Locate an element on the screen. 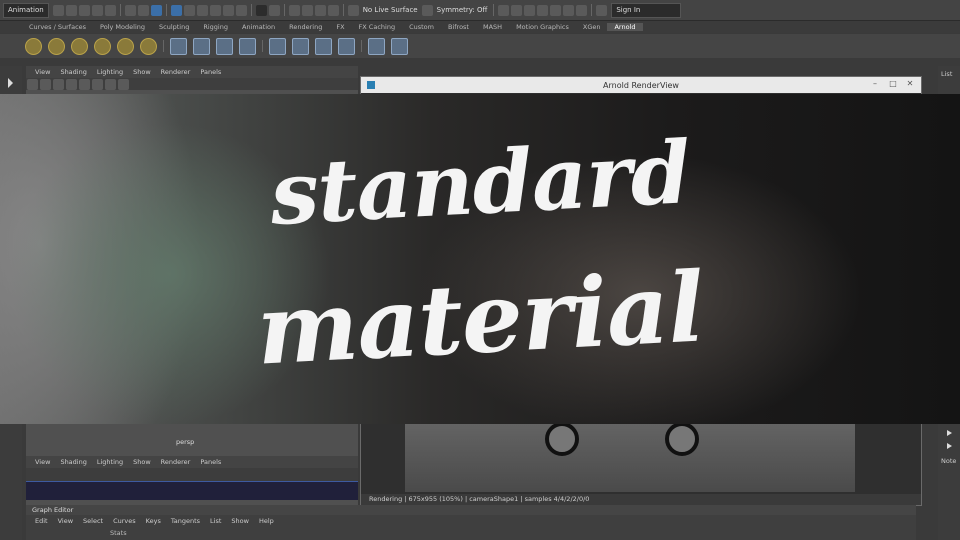 The height and width of the screenshot is (540, 960). snap-point-icon is located at coordinates (202, 10).